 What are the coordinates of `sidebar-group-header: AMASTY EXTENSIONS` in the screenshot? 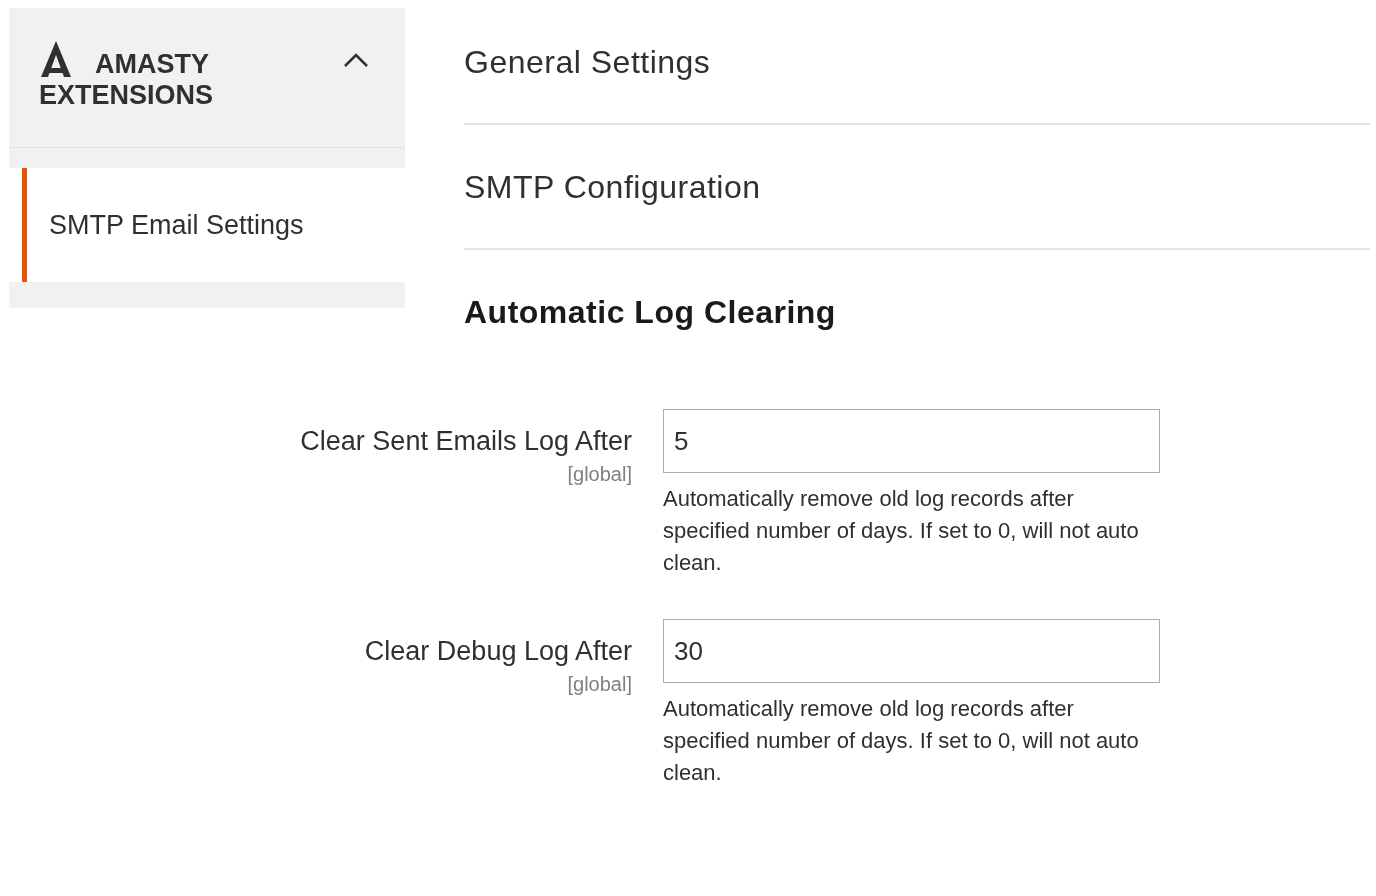 It's located at (207, 78).